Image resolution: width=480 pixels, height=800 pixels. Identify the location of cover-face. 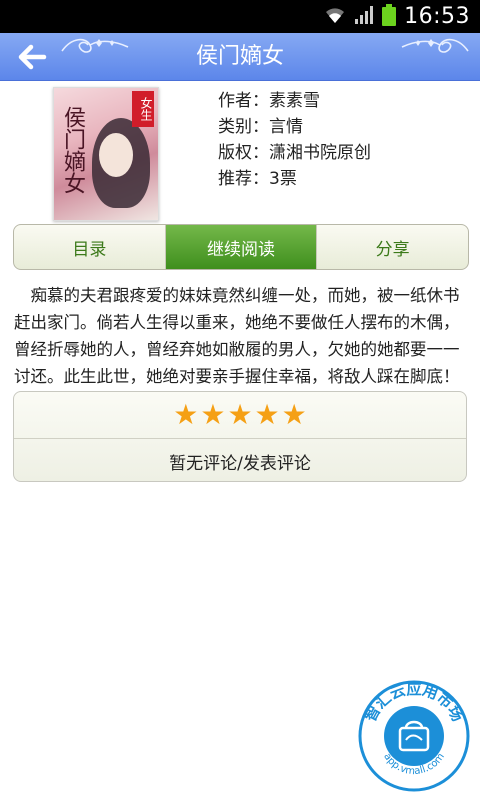
(116, 155).